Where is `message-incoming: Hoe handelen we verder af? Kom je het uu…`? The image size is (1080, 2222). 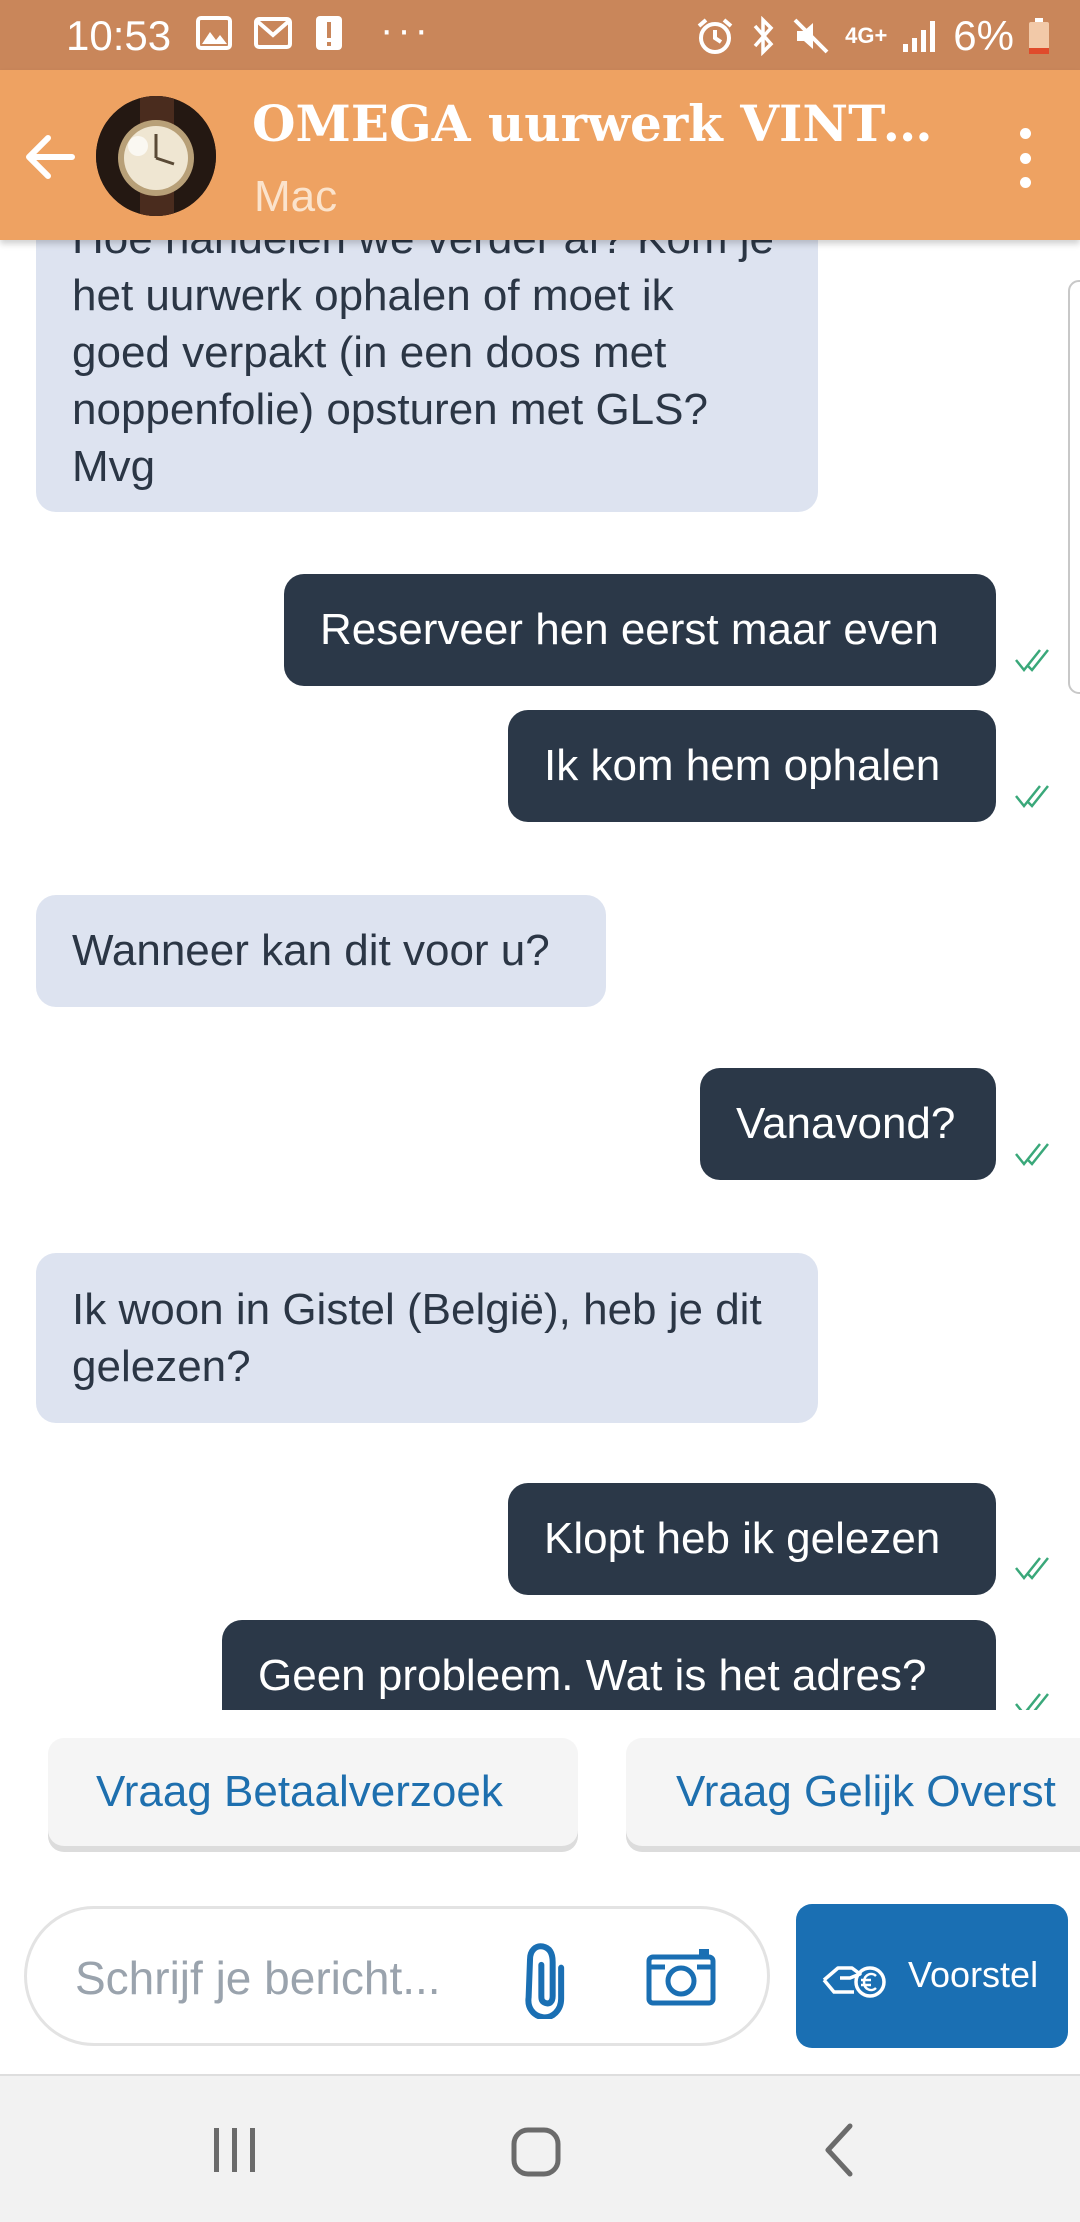
message-incoming: Hoe handelen we verder af? Kom je het uu… is located at coordinates (427, 376).